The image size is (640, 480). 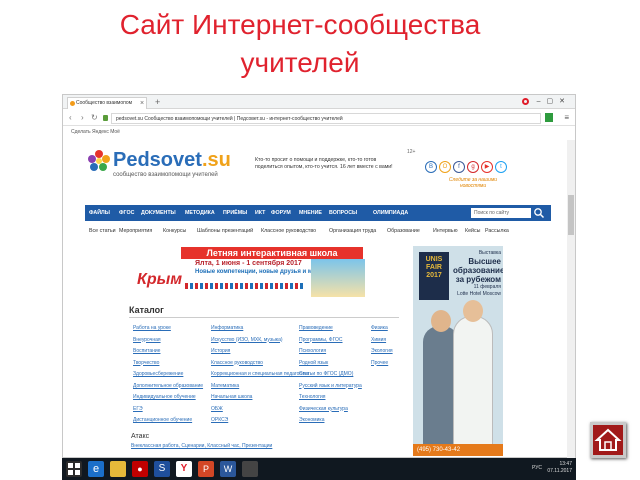 What do you see at coordinates (330, 387) in the screenshot?
I see `catalog-link: Русский язык и литература` at bounding box center [330, 387].